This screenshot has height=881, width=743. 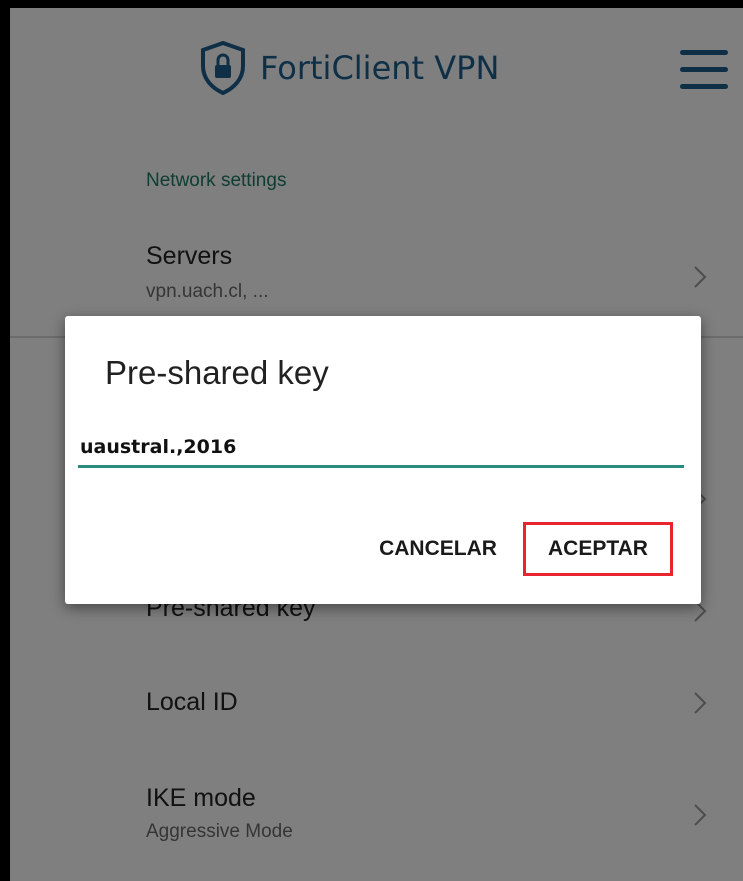 I want to click on cancel-button: CANCELAR, so click(x=438, y=549).